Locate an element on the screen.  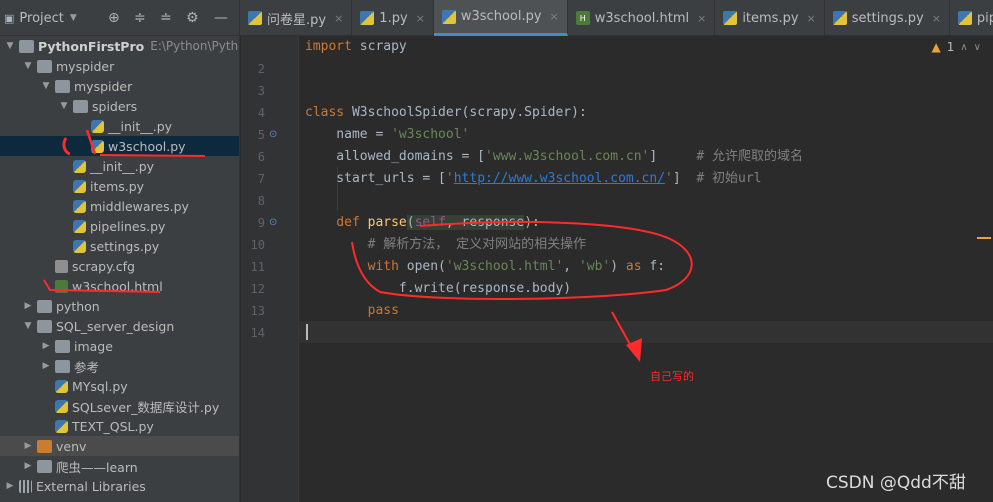
tree-item-label: __init__.py is located at coordinates (122, 166).